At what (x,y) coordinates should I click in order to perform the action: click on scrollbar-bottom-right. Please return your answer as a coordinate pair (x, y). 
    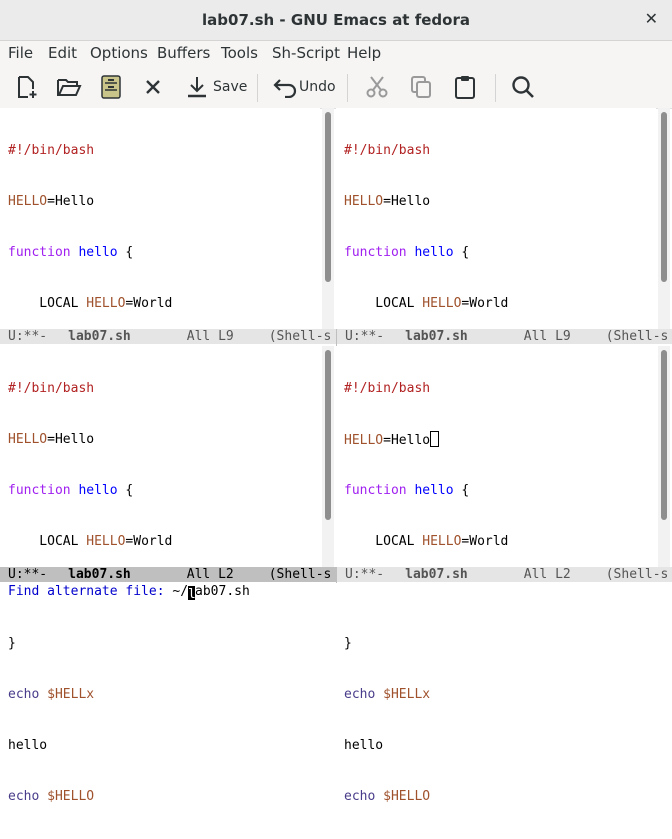
    Looking at the image, I should click on (664, 456).